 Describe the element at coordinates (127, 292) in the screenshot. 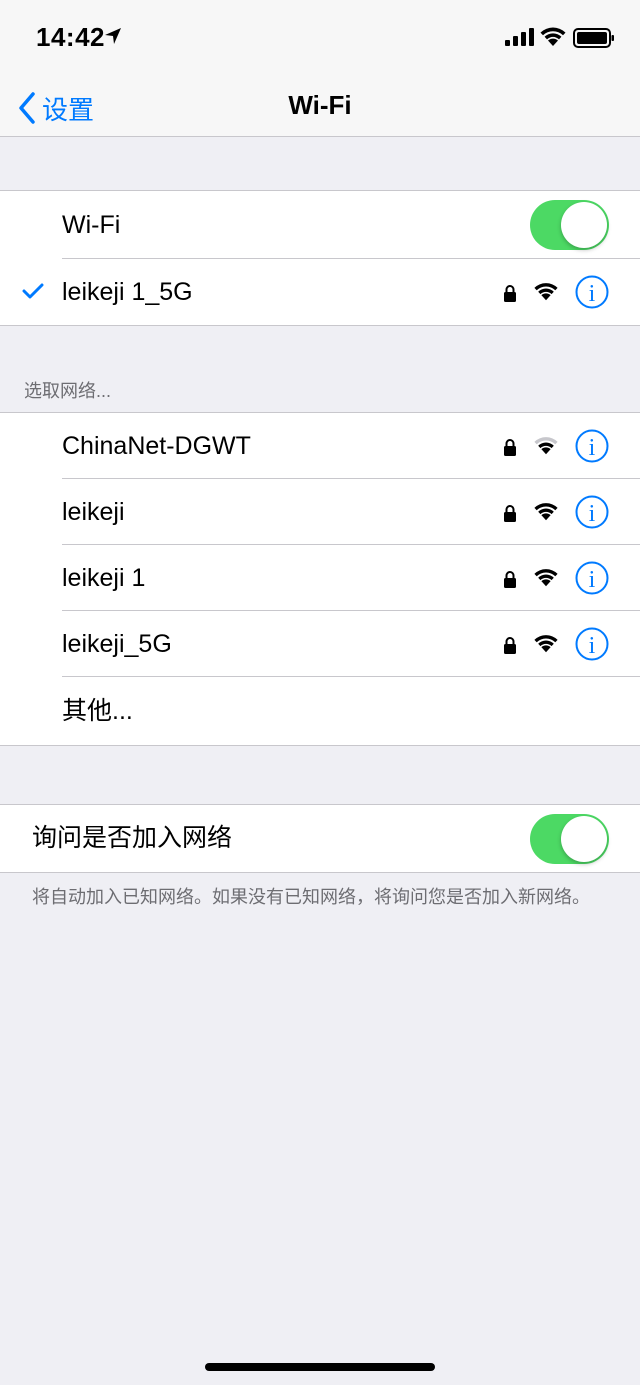

I see `connected-network-name: leikeji 1_5G` at that location.